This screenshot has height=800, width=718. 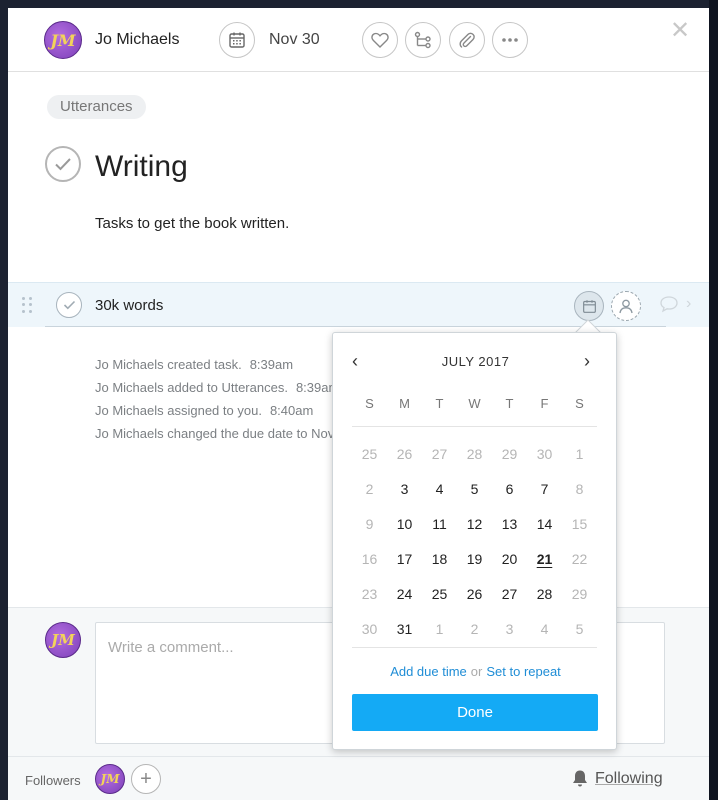 I want to click on calendar-day: 15, so click(x=579, y=524).